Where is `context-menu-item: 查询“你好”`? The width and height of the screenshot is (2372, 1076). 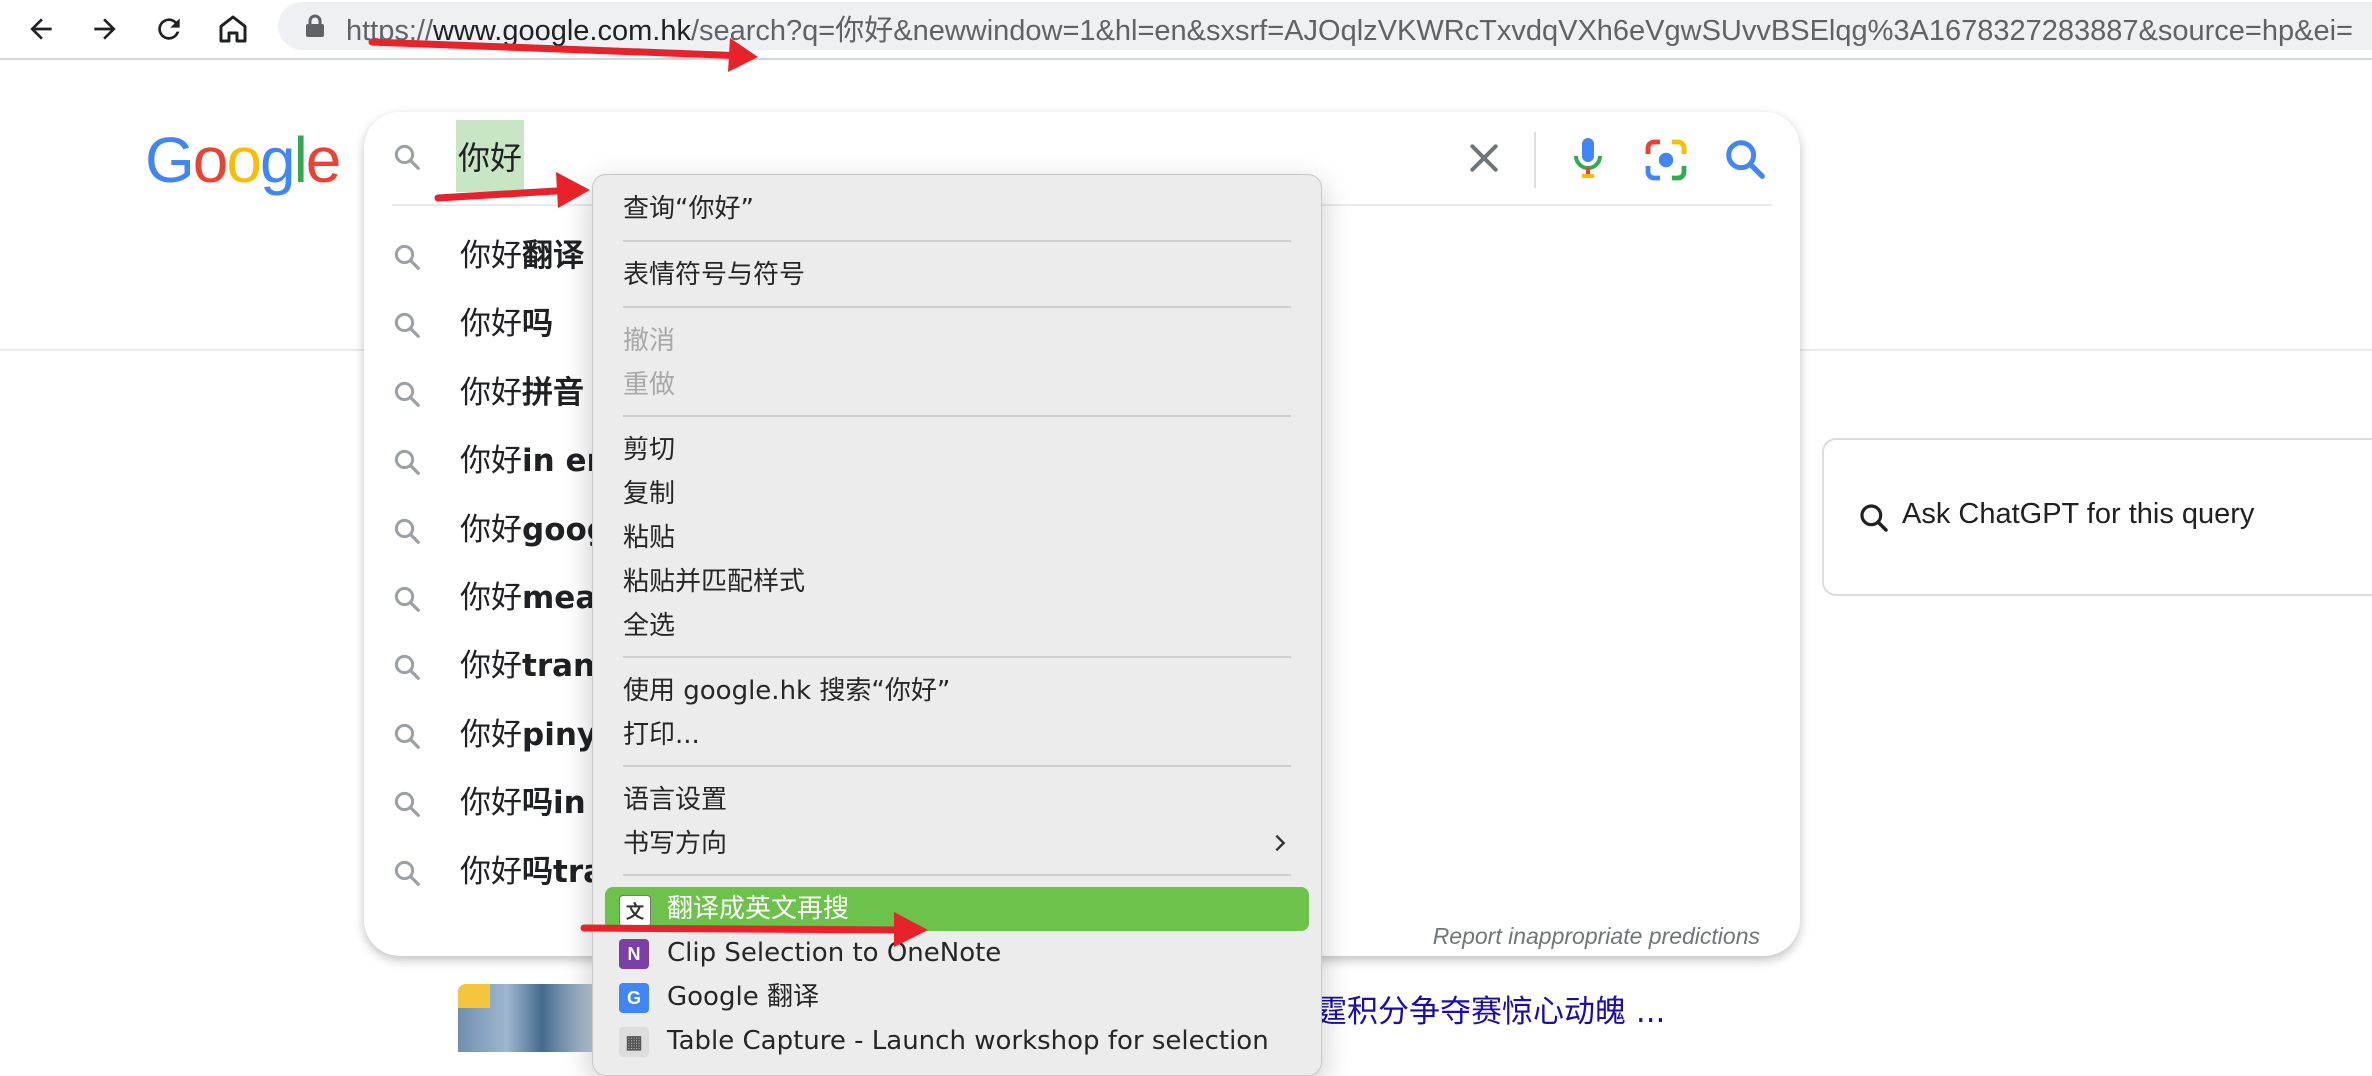
context-menu-item: 查询“你好” is located at coordinates (957, 209).